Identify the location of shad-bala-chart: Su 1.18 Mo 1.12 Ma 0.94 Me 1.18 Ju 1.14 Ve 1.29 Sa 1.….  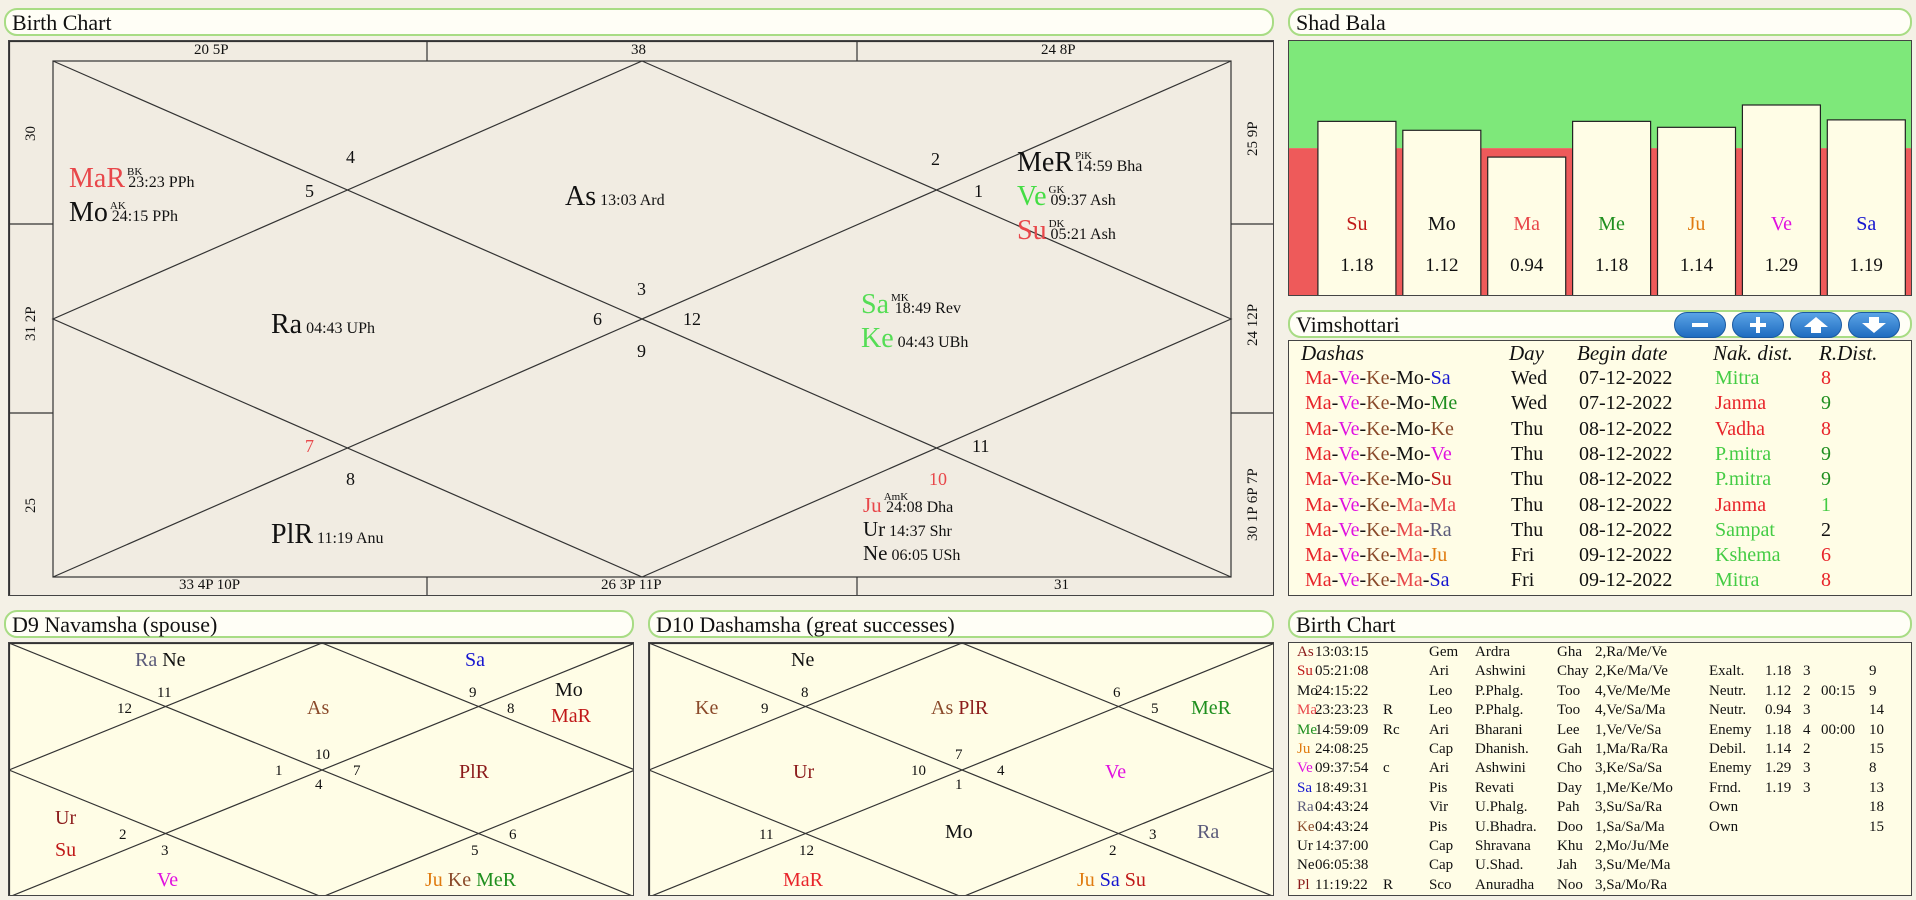
(1600, 168).